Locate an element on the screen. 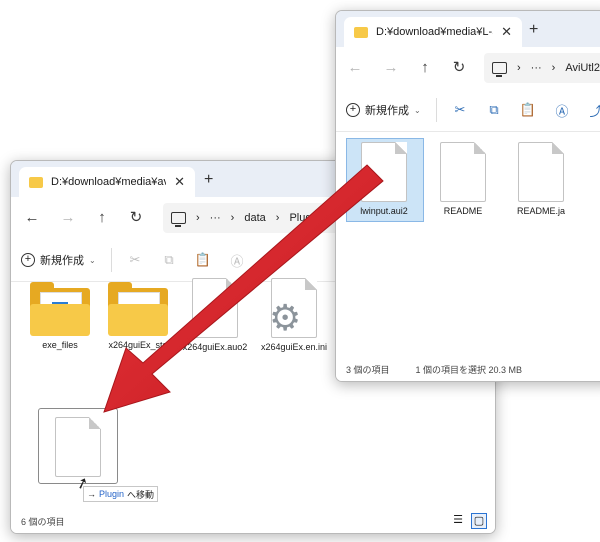 Image resolution: width=600 pixels, height=542 pixels. item-label: x264guiEx_stg is located at coordinates (138, 345).